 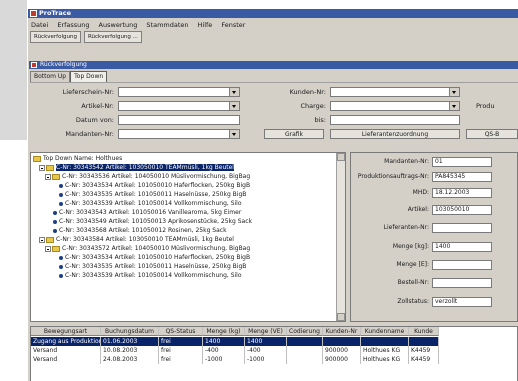 What do you see at coordinates (130, 331) in the screenshot?
I see `column-header: Buchungsdatum` at bounding box center [130, 331].